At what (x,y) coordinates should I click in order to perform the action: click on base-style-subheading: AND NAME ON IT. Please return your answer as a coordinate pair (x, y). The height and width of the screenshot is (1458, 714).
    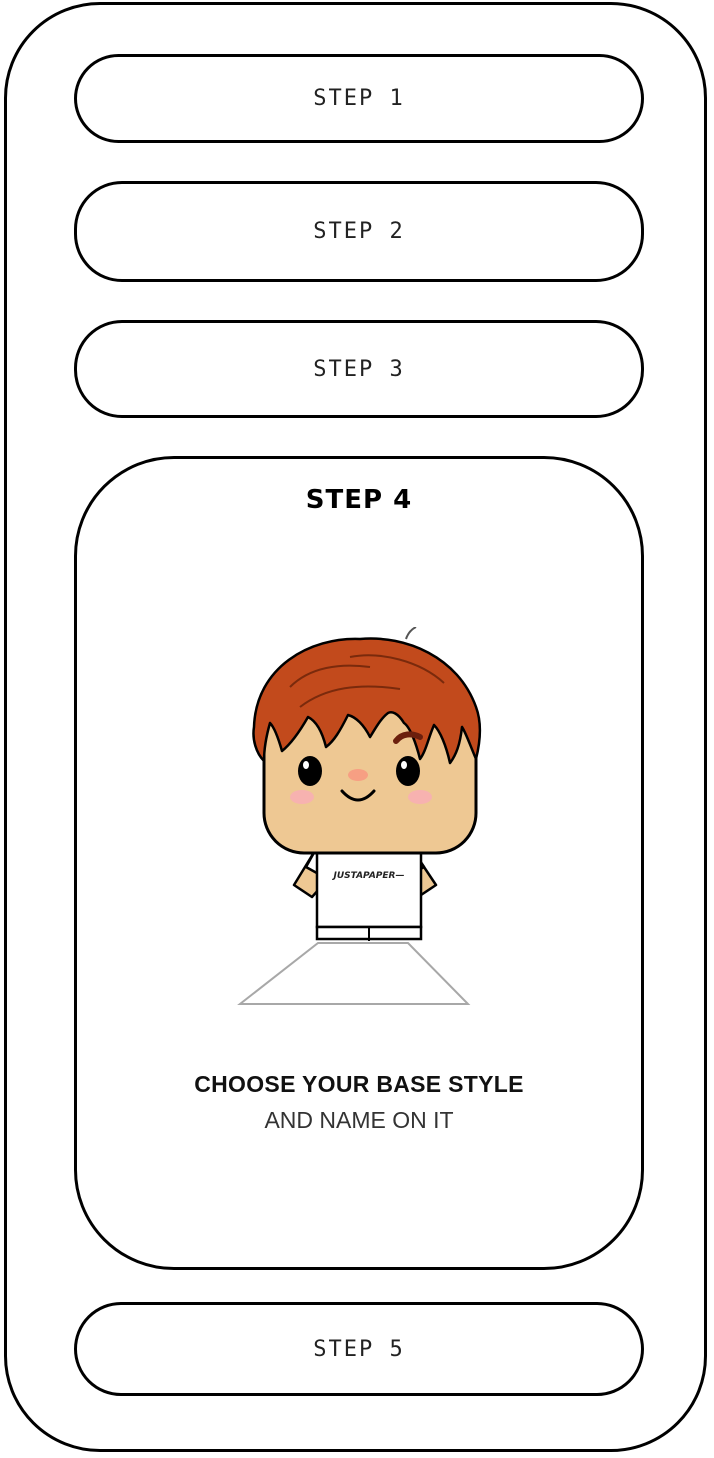
    Looking at the image, I should click on (359, 1120).